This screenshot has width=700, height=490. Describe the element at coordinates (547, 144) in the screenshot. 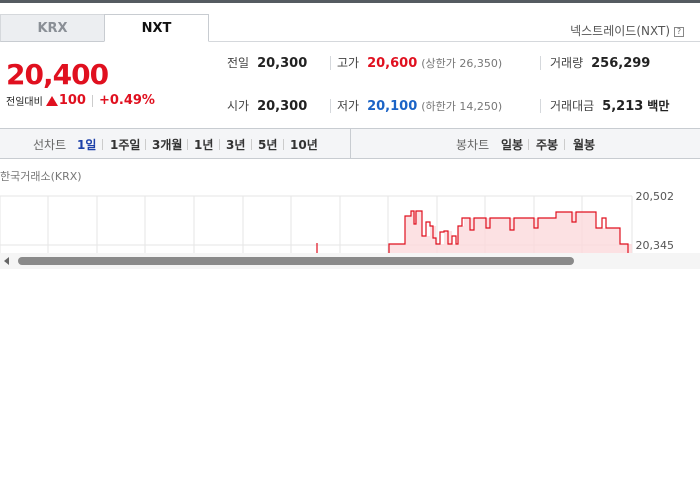

I see `candle-weekly: 주봉` at that location.